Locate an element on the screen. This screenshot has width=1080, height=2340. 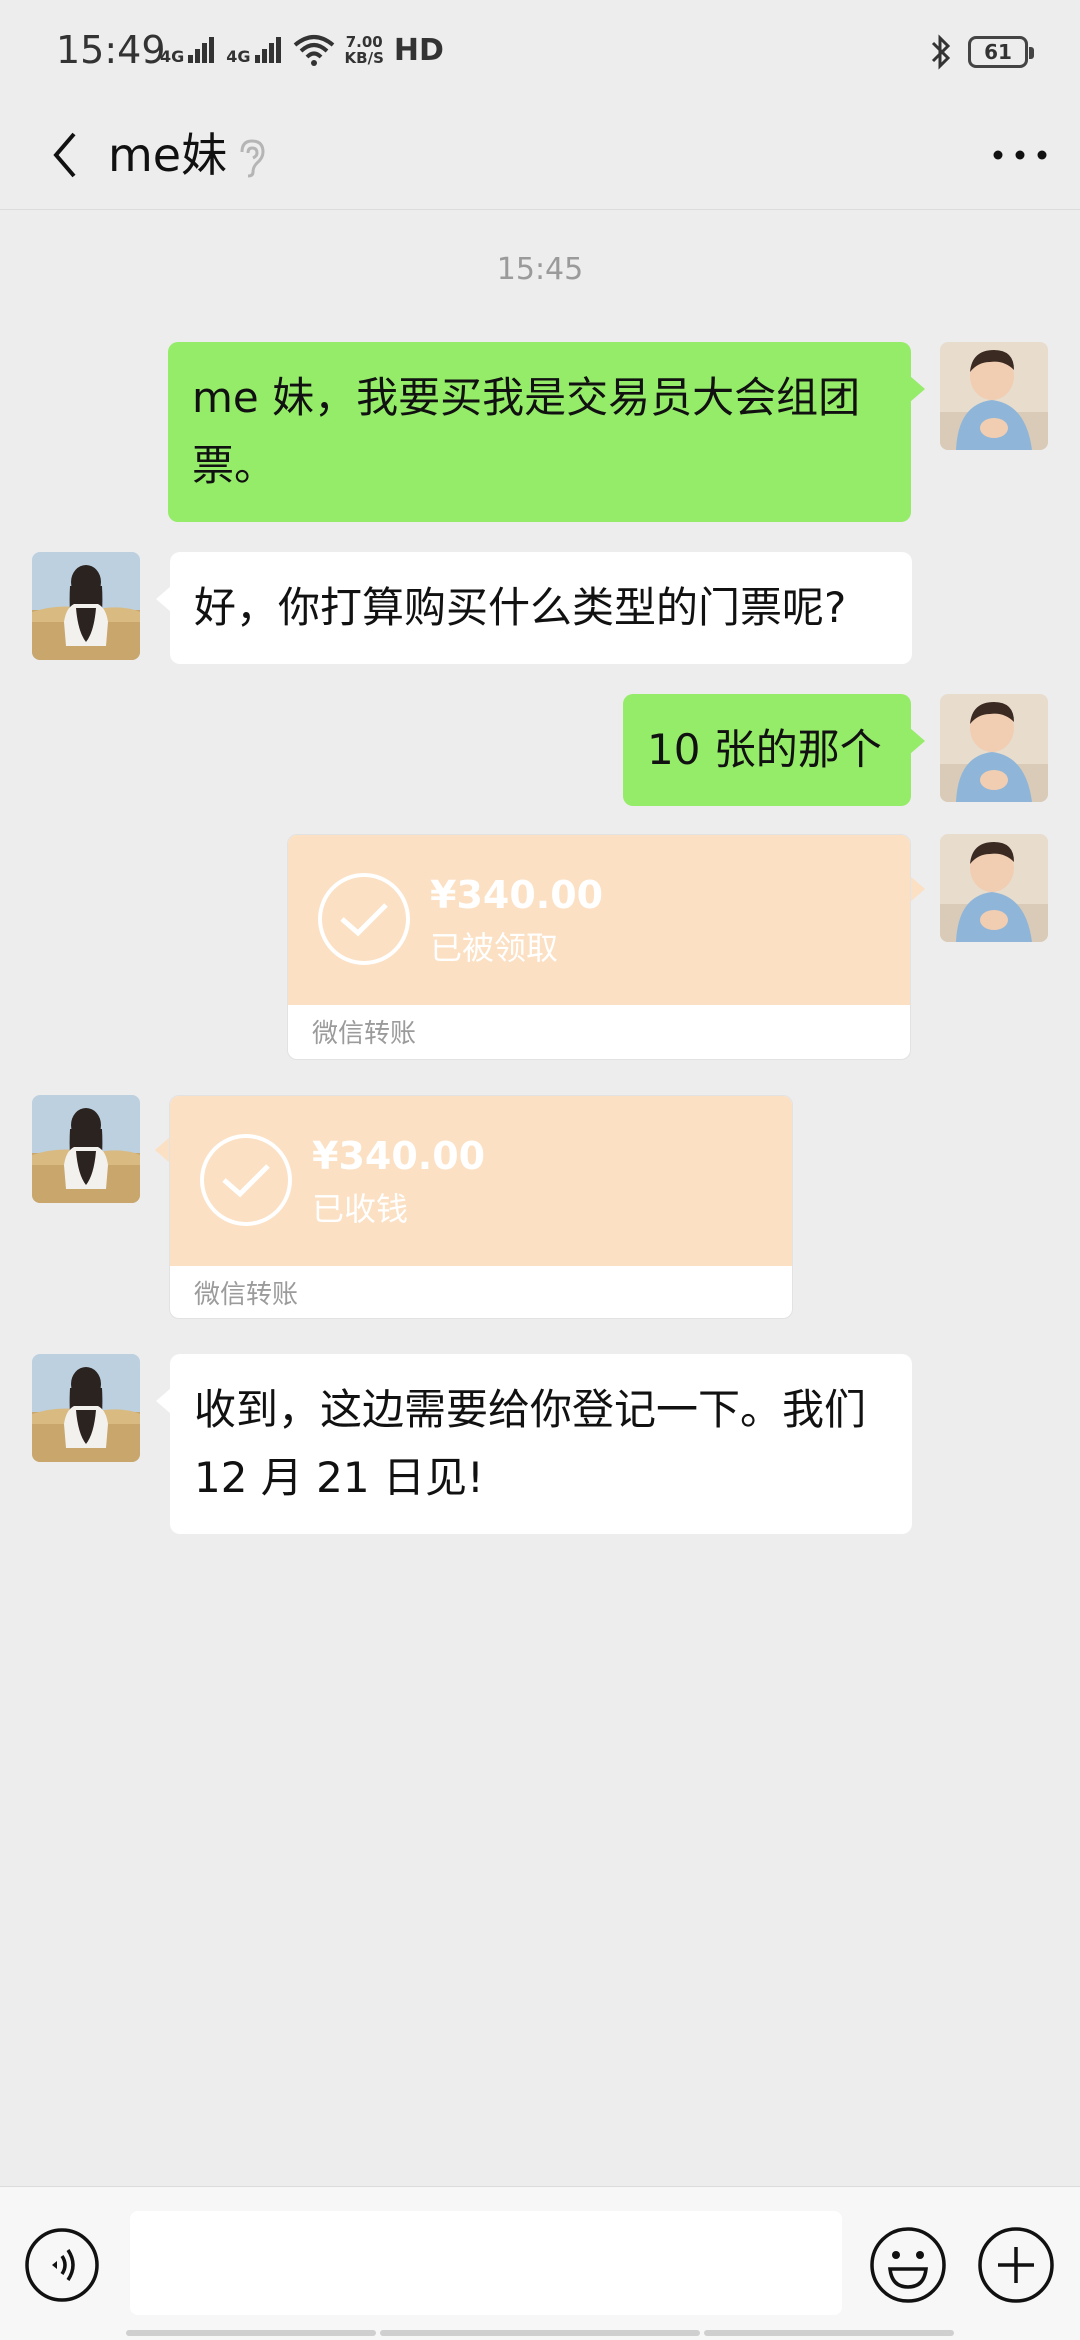
transfer-status: 已被领取 is located at coordinates (494, 948).